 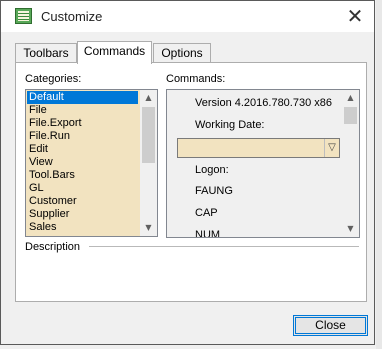 I want to click on background-edge, so click(x=379, y=174).